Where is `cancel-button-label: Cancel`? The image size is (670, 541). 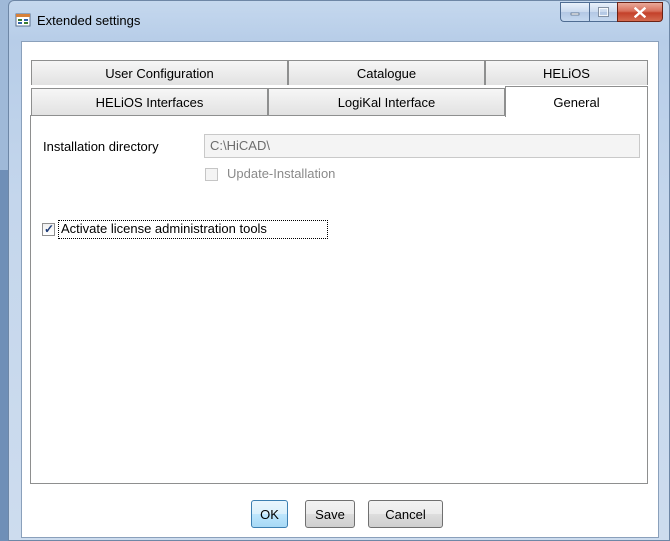
cancel-button-label: Cancel is located at coordinates (405, 514).